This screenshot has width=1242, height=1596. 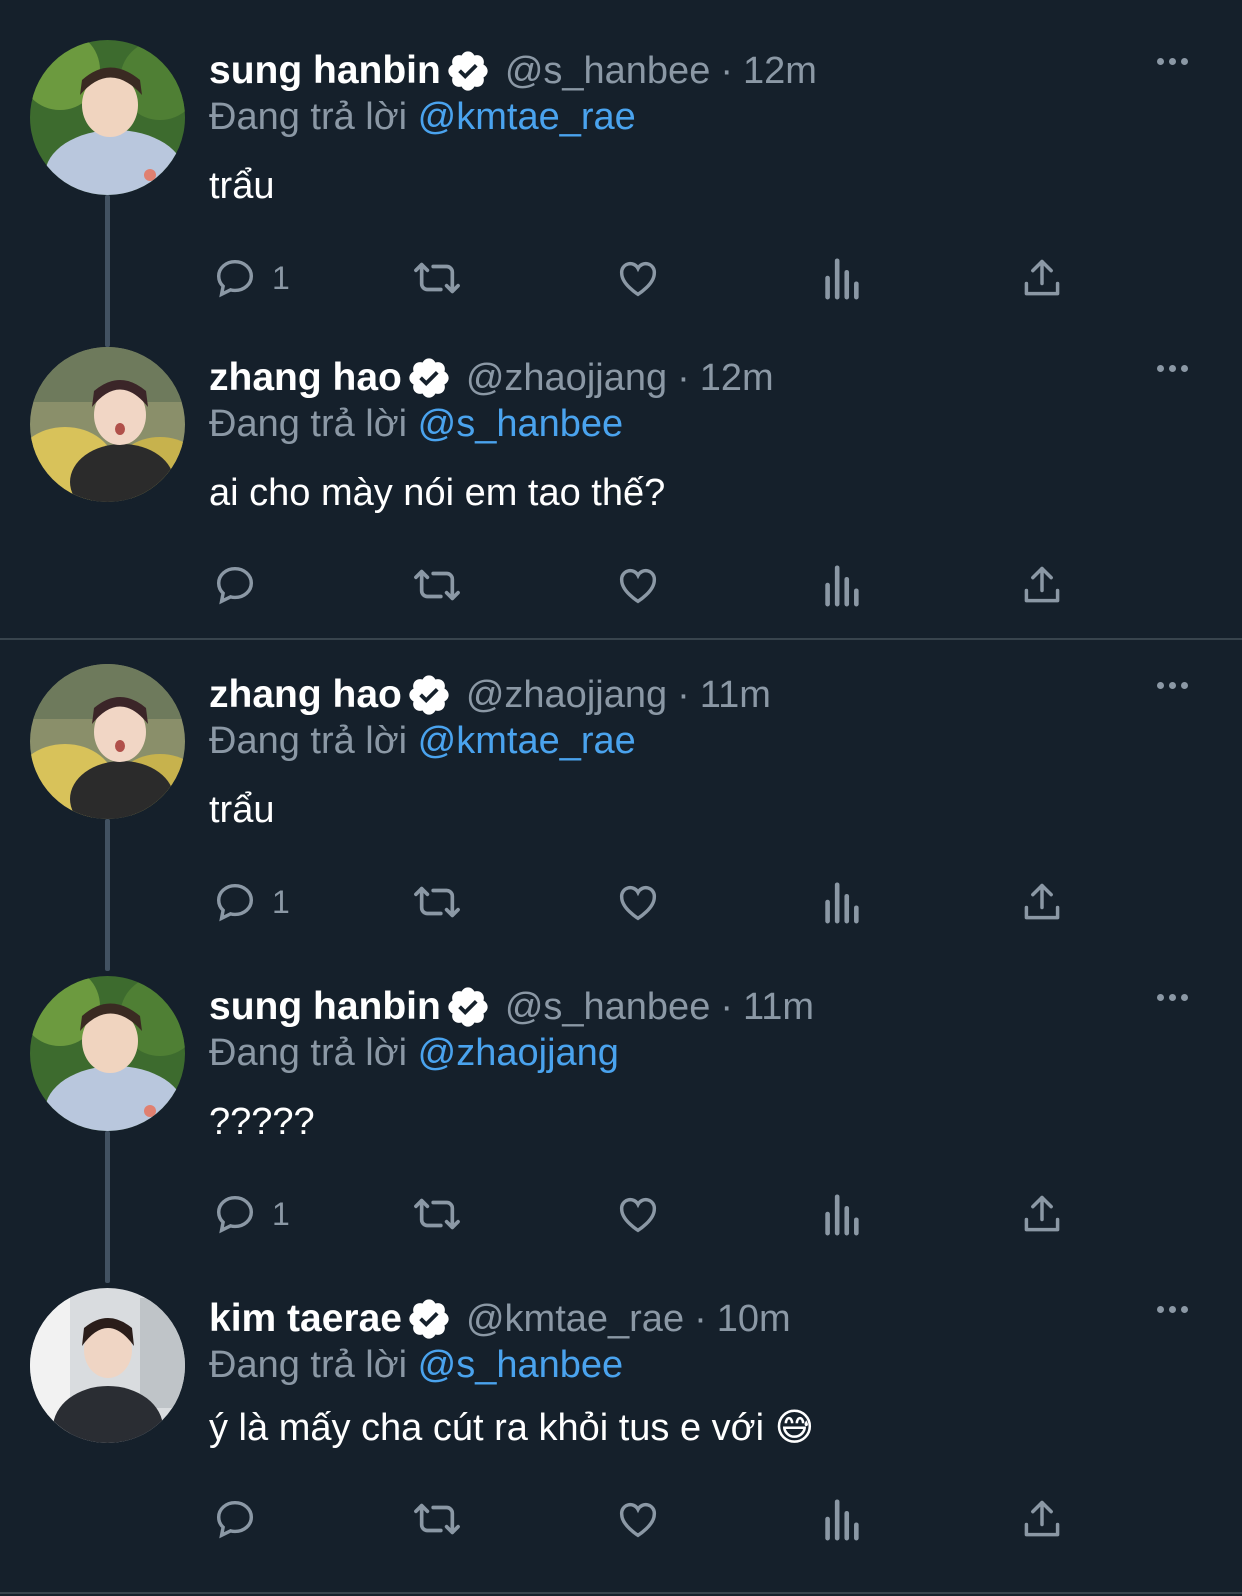 What do you see at coordinates (575, 1319) in the screenshot?
I see `user-handle: @kmtae_rae` at bounding box center [575, 1319].